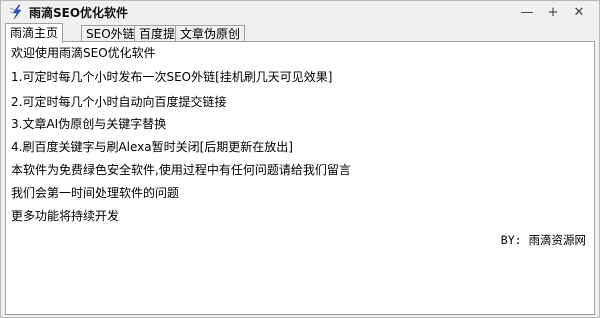 The width and height of the screenshot is (600, 318). Describe the element at coordinates (79, 13) in the screenshot. I see `window-title: 雨滴SEO优化软件` at that location.